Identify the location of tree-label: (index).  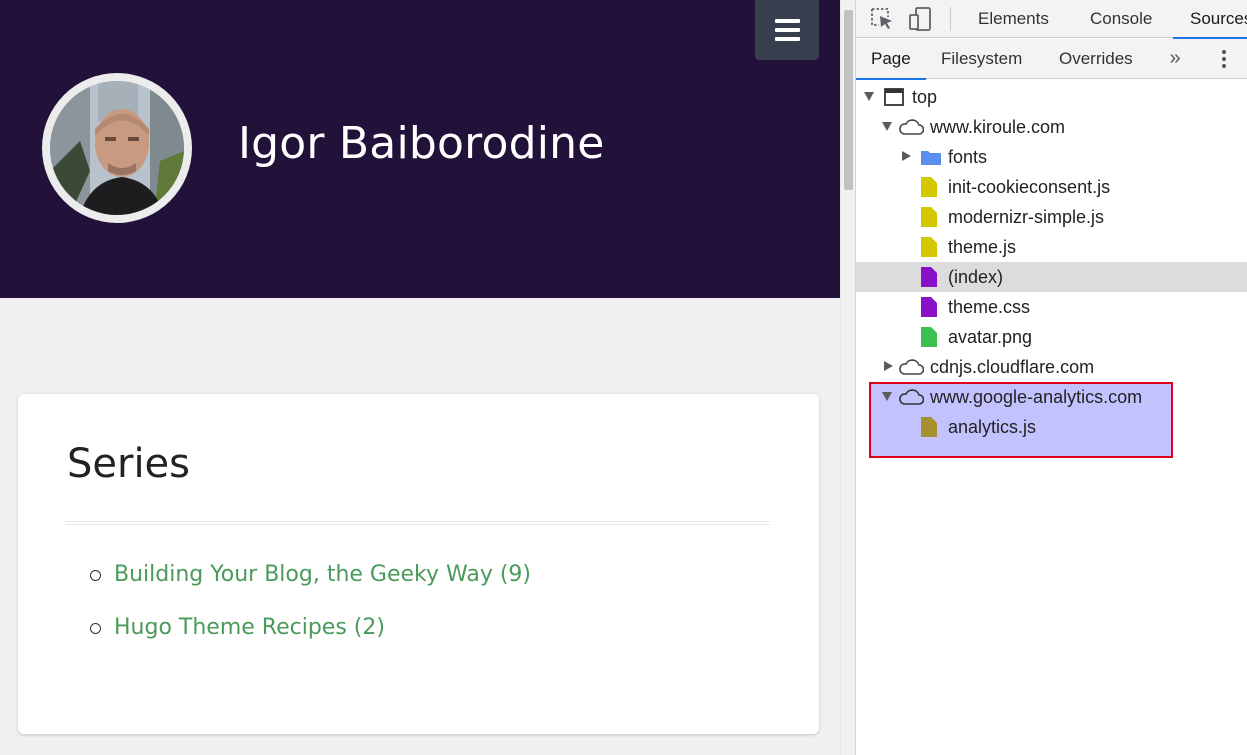
(976, 277).